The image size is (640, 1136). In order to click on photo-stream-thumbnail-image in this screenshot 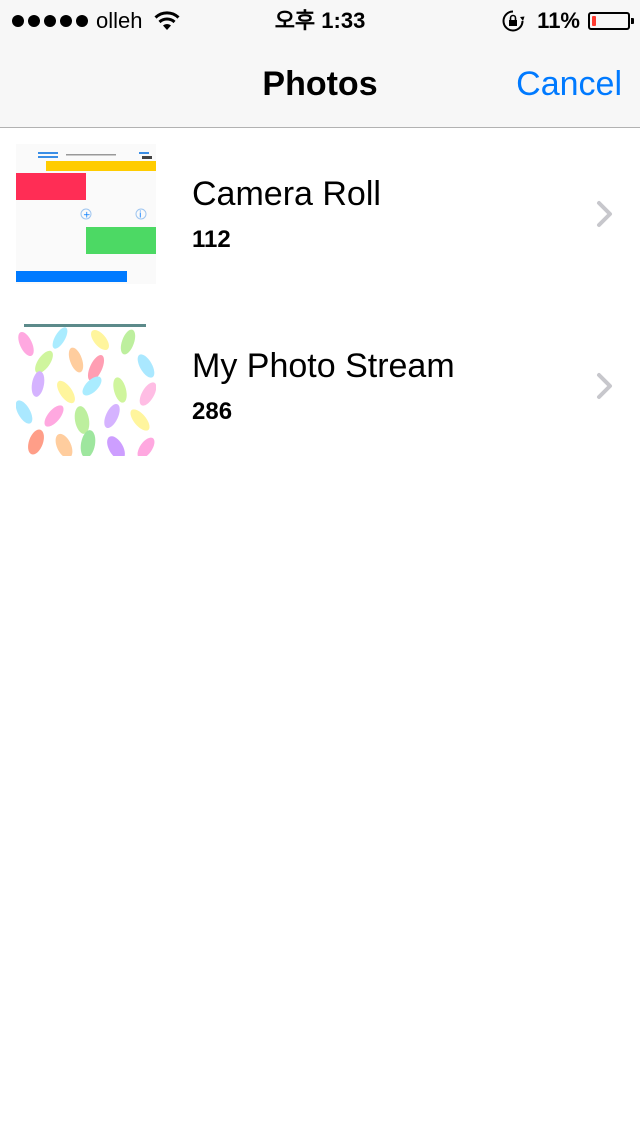, I will do `click(86, 386)`.